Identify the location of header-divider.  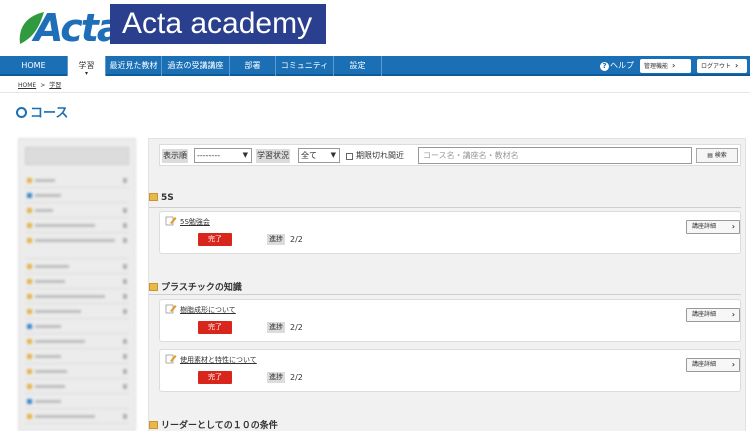
(375, 92).